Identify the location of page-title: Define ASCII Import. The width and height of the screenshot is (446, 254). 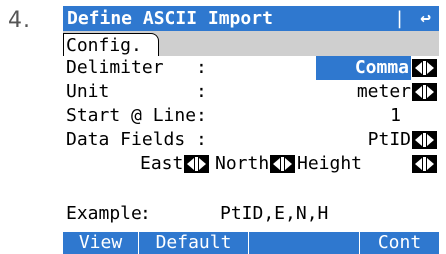
(170, 18).